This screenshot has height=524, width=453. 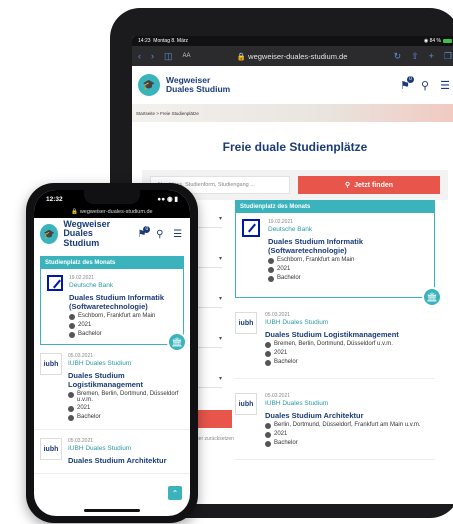 What do you see at coordinates (54, 199) in the screenshot?
I see `status-time: 12:32` at bounding box center [54, 199].